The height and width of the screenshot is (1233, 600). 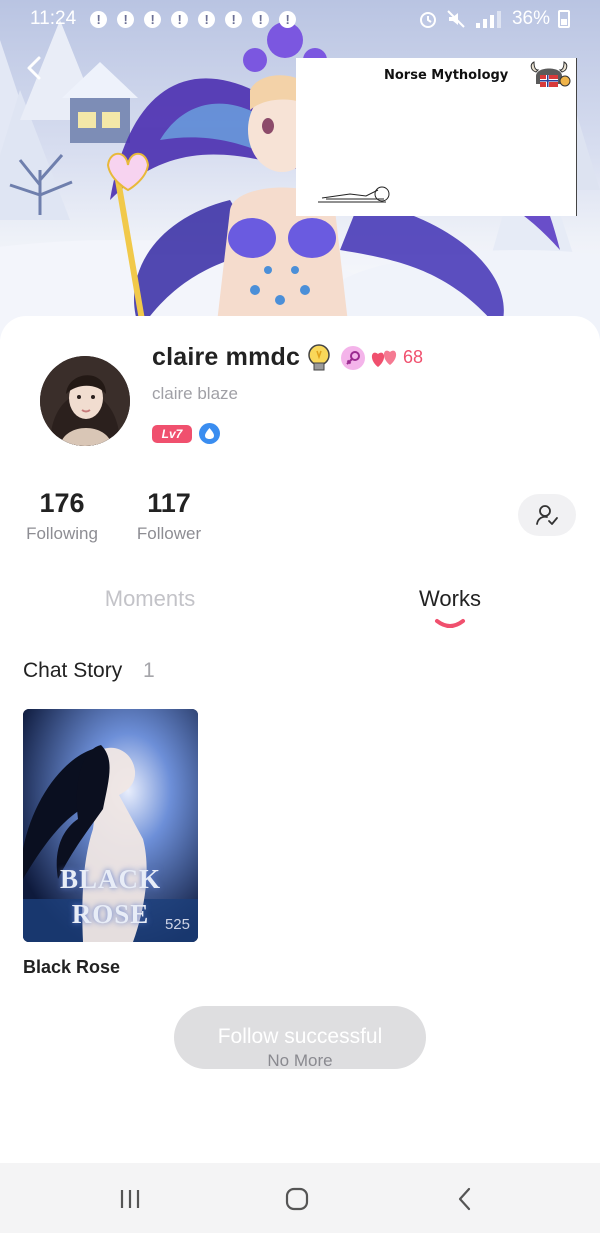 I want to click on followed-button, so click(x=547, y=515).